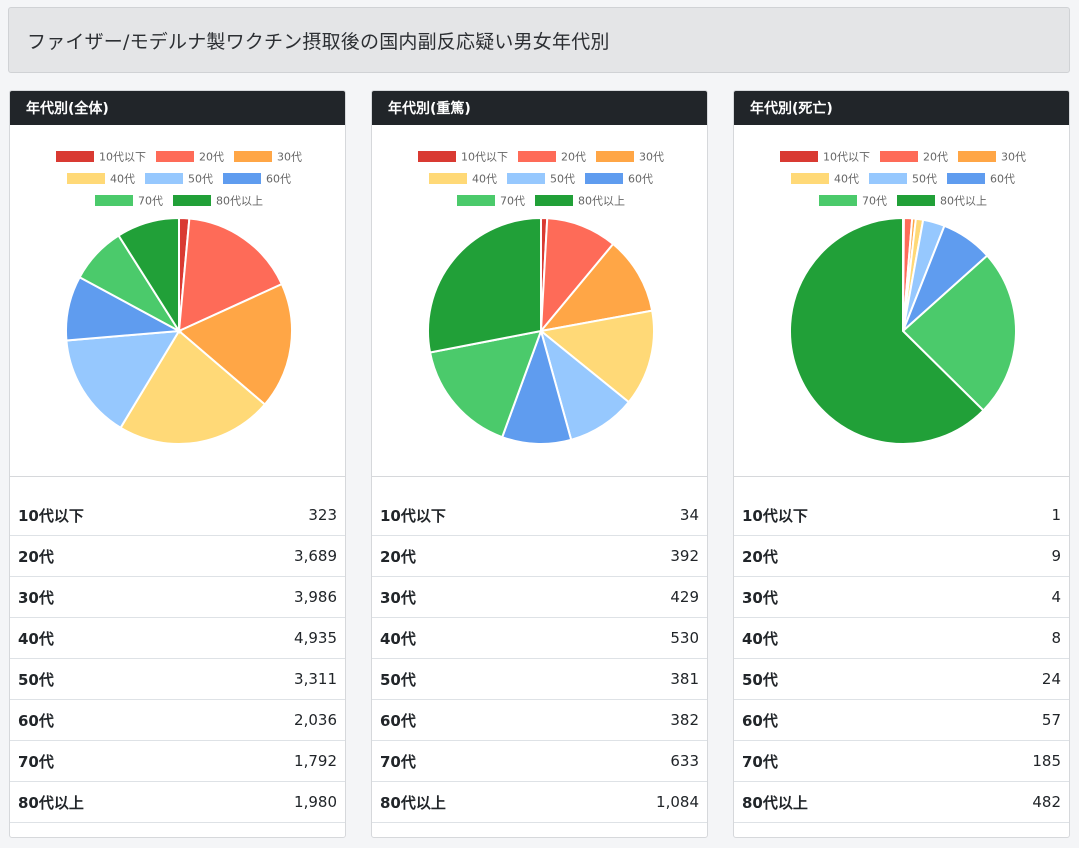  Describe the element at coordinates (1051, 720) in the screenshot. I see `row-value: 57` at that location.